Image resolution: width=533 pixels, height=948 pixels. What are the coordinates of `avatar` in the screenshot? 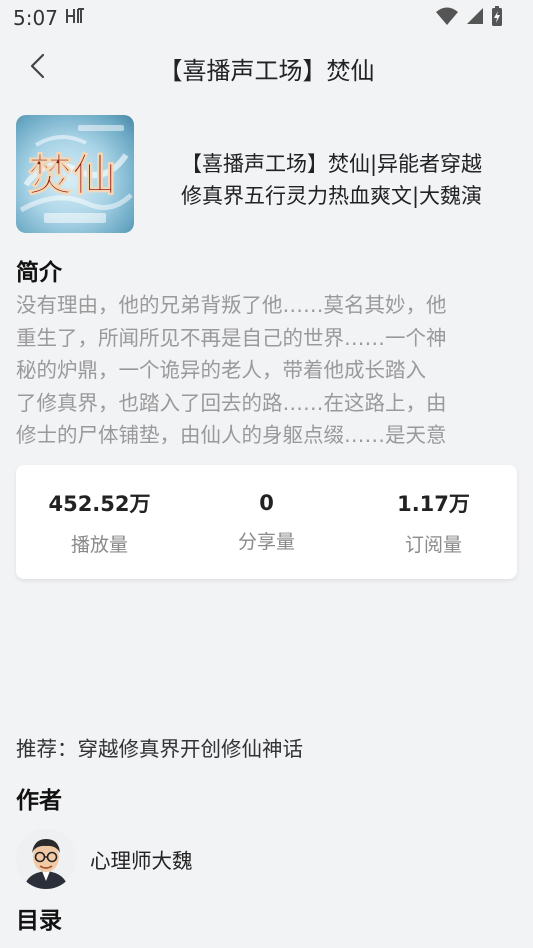 It's located at (46, 859).